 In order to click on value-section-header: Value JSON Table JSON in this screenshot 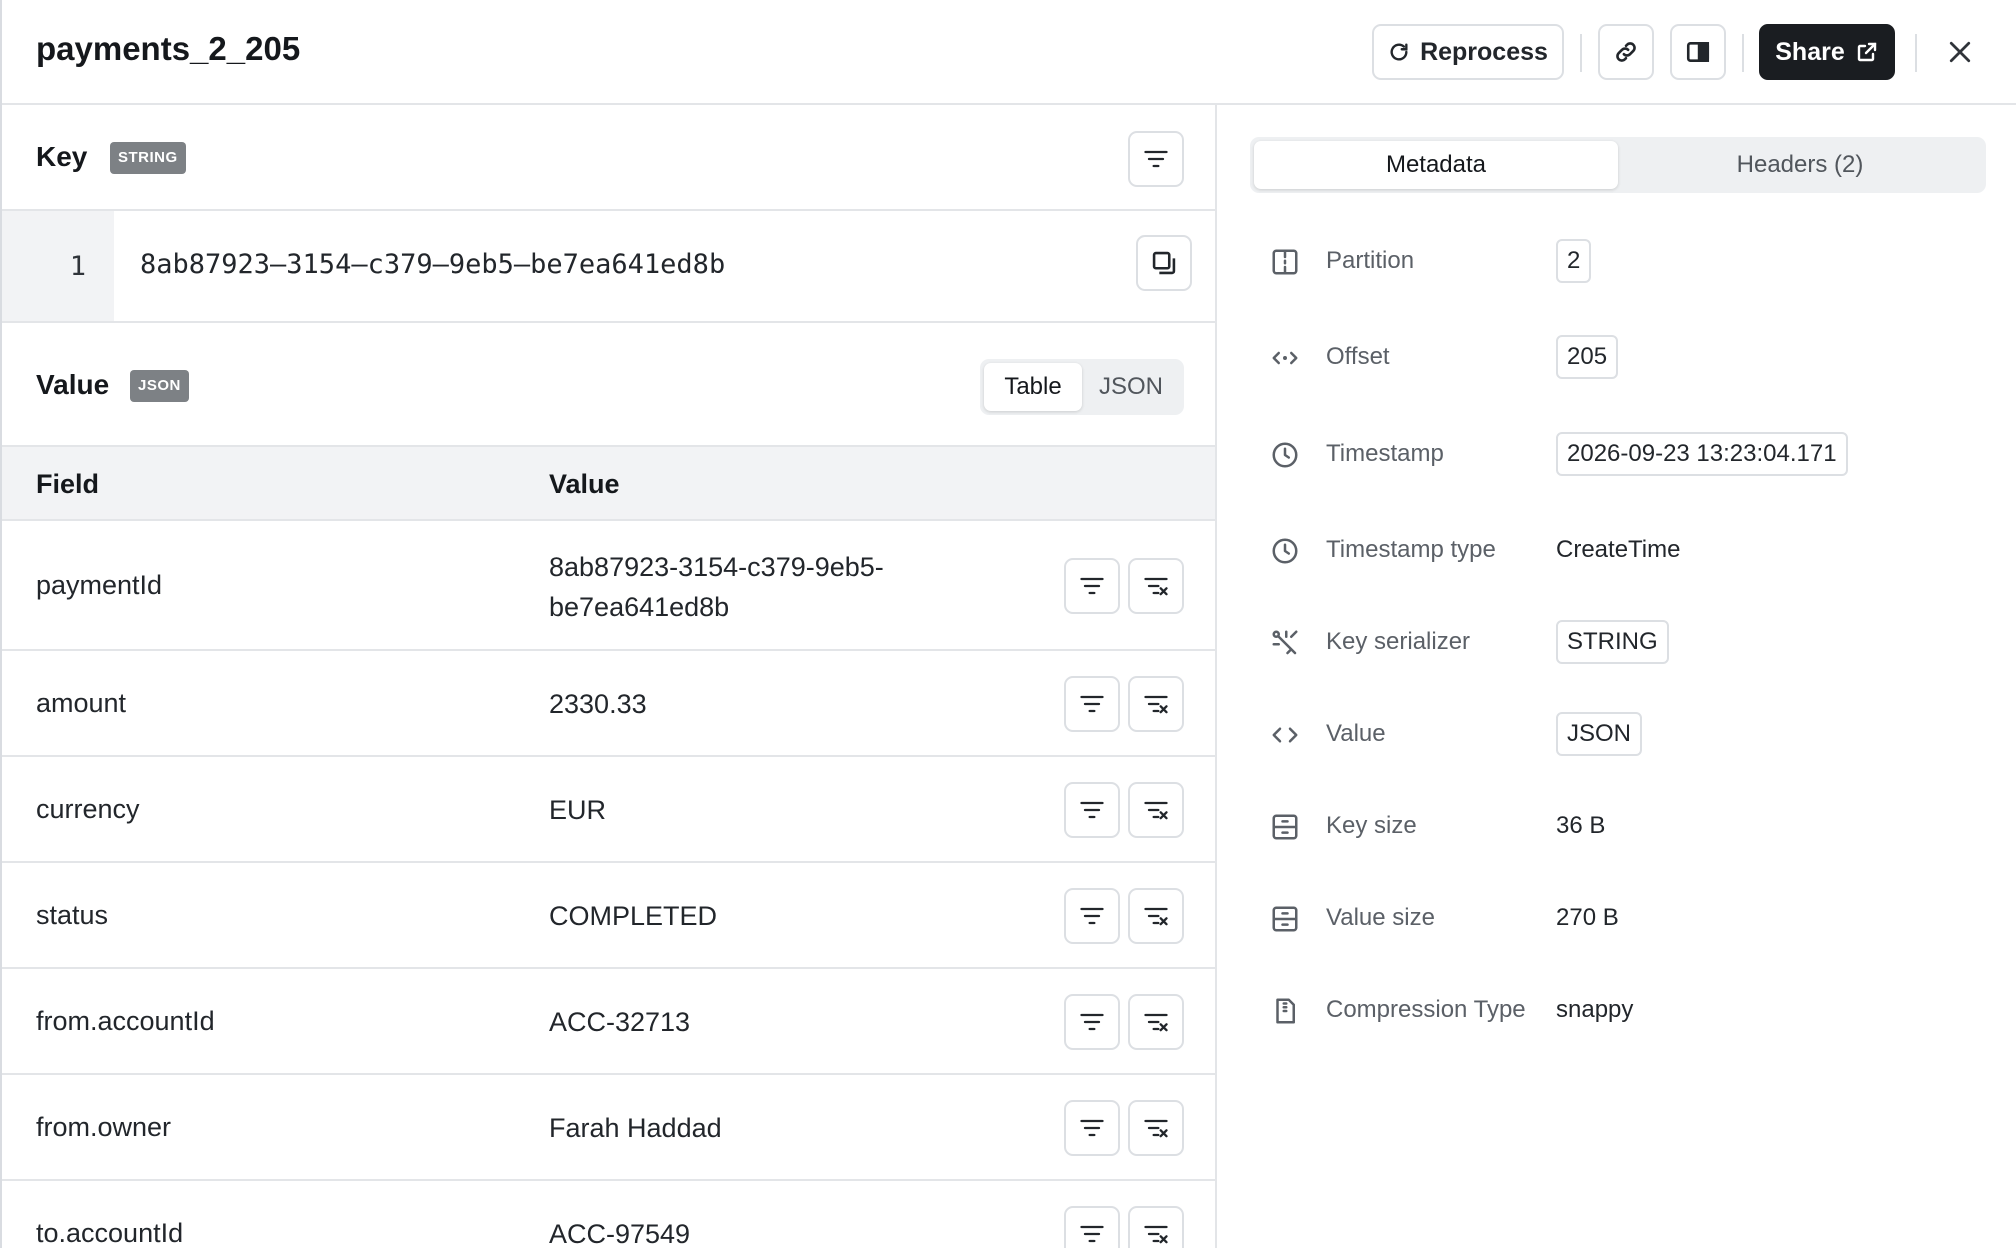, I will do `click(608, 385)`.